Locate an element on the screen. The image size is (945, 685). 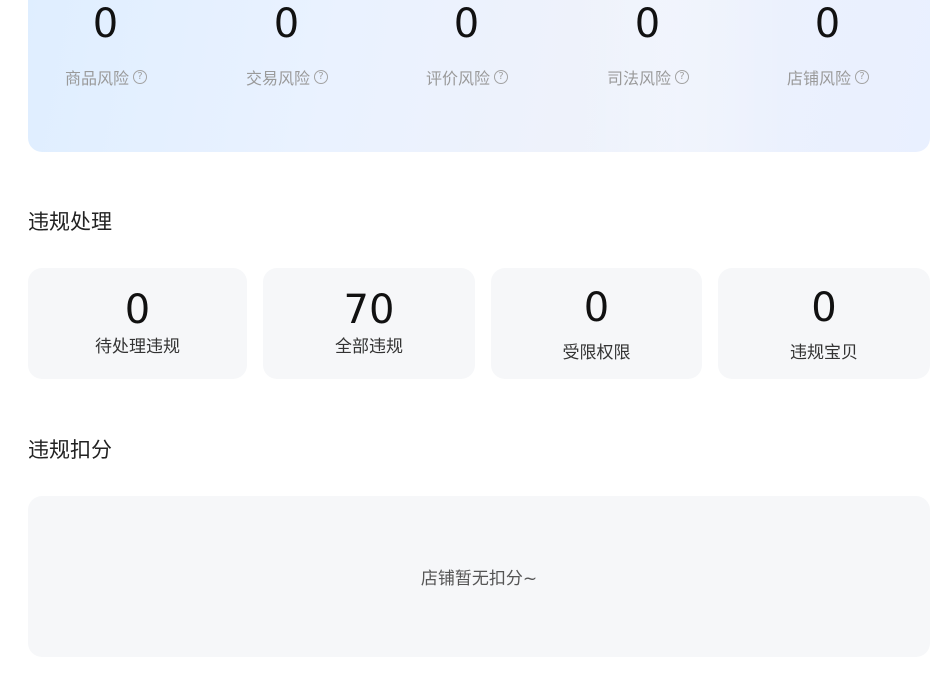
risk-label: 评价风险 is located at coordinates (457, 78).